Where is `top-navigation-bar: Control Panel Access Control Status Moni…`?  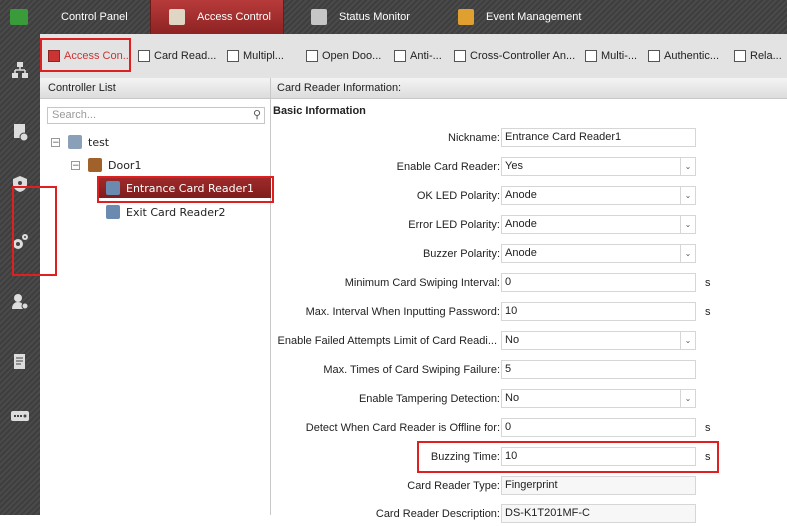
top-navigation-bar: Control Panel Access Control Status Moni… is located at coordinates (393, 17).